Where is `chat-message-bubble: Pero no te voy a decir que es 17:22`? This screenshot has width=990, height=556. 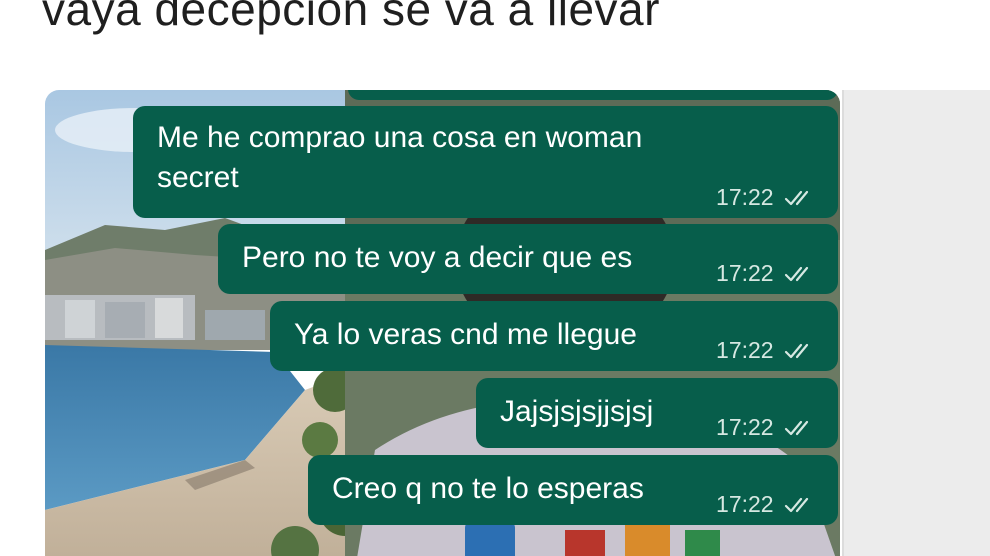
chat-message-bubble: Pero no te voy a decir que es 17:22 is located at coordinates (528, 259).